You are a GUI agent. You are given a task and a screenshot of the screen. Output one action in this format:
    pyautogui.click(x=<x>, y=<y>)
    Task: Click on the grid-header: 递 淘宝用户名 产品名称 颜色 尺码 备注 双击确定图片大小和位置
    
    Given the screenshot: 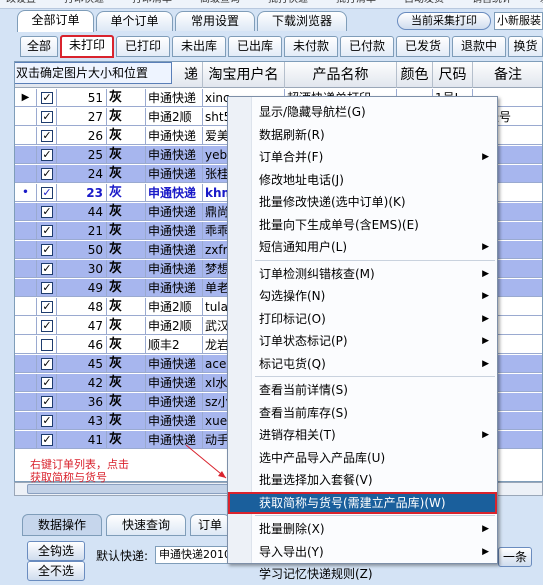 What is the action you would take?
    pyautogui.click(x=278, y=75)
    